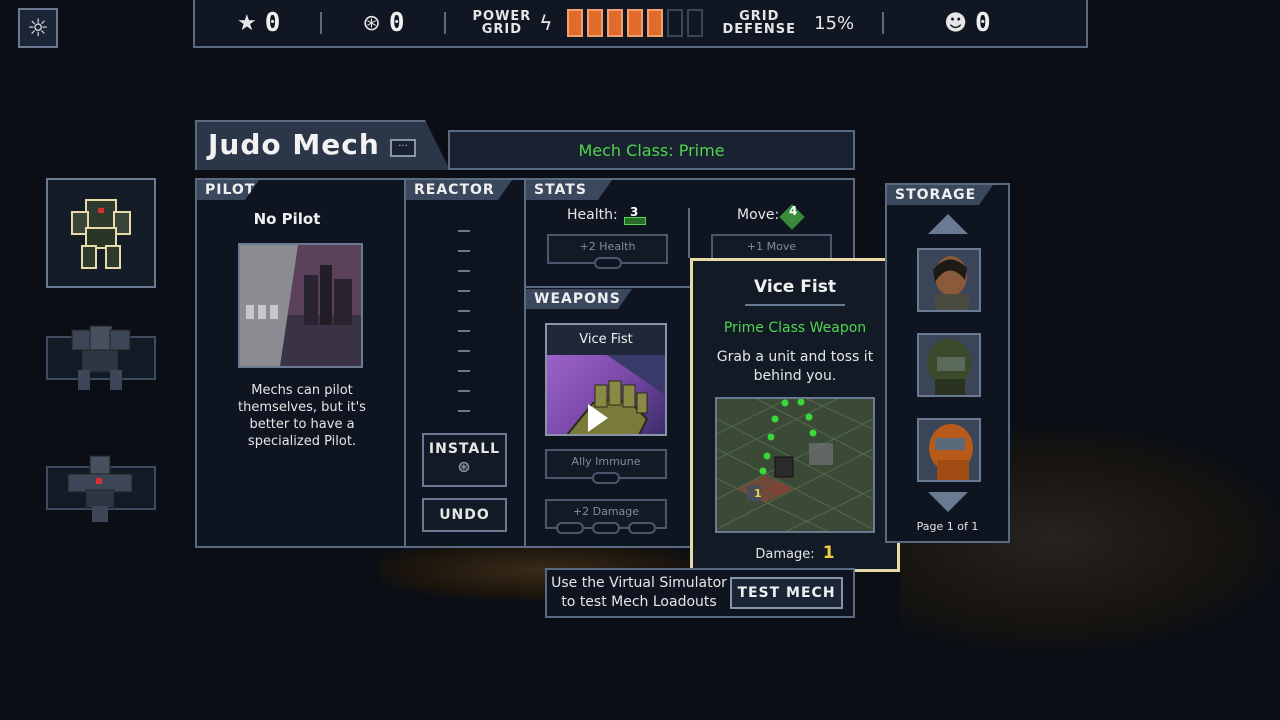  What do you see at coordinates (592, 215) in the screenshot?
I see `health-label: Health:` at bounding box center [592, 215].